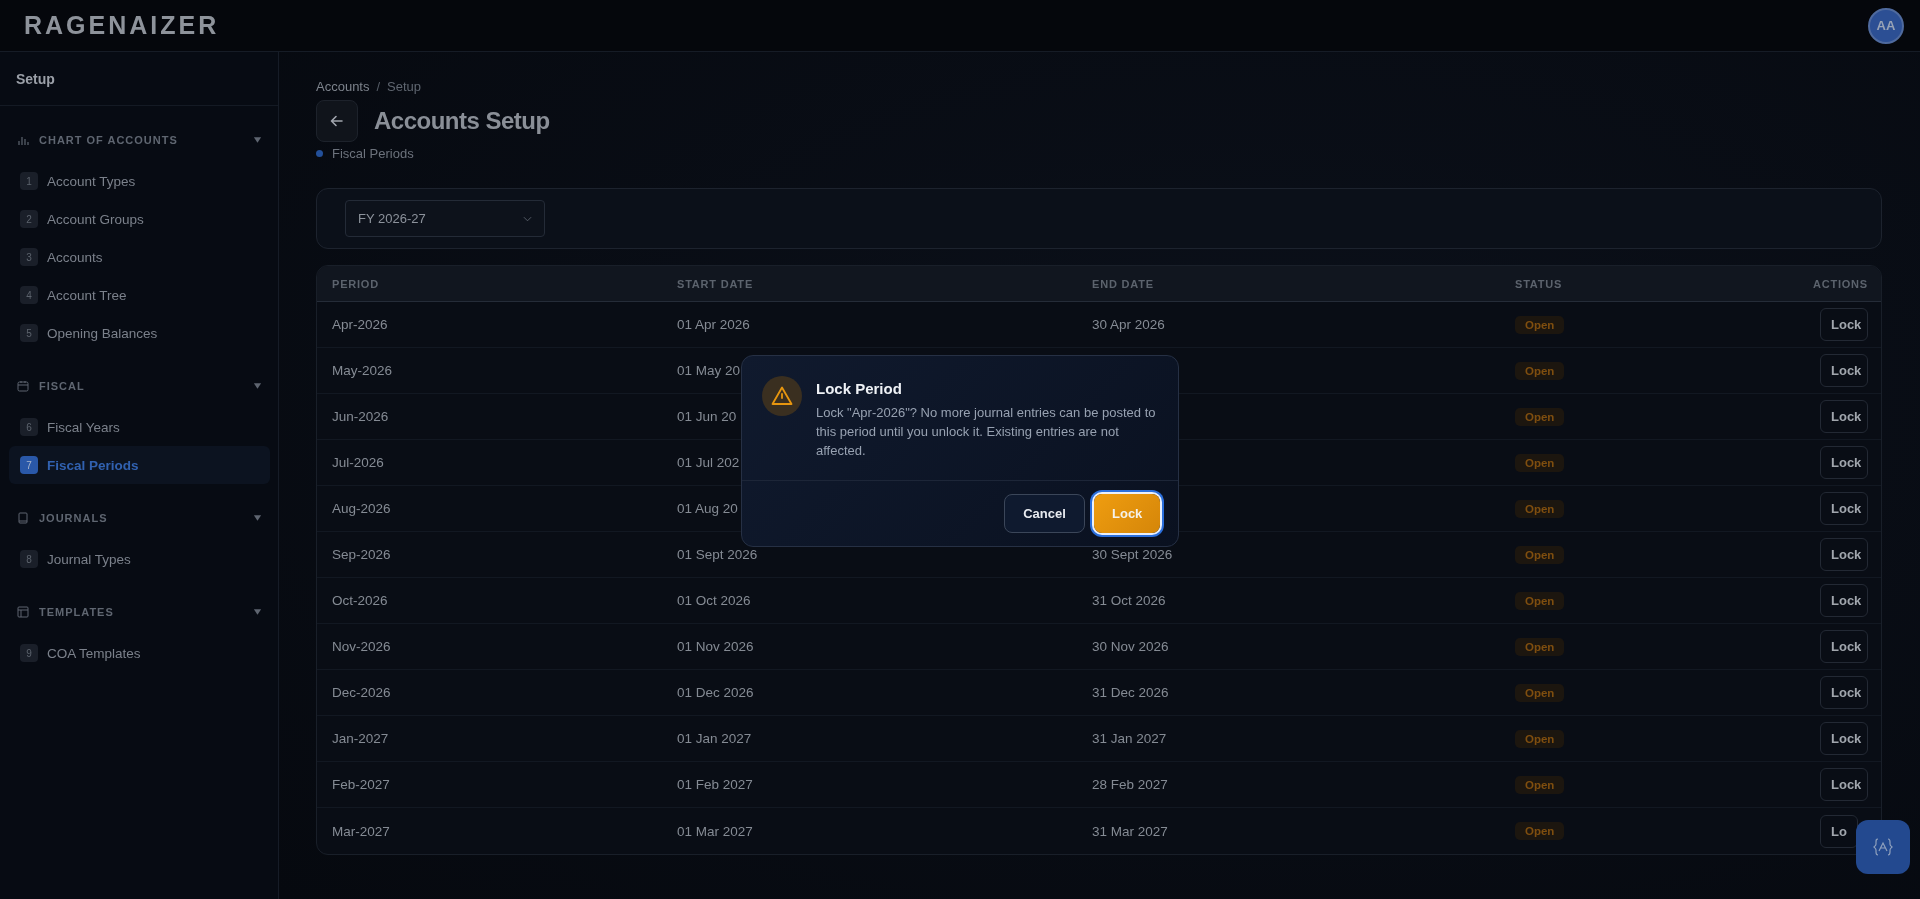 This screenshot has height=899, width=1920. Describe the element at coordinates (373, 153) in the screenshot. I see `page-subtitle: Fiscal Periods` at that location.